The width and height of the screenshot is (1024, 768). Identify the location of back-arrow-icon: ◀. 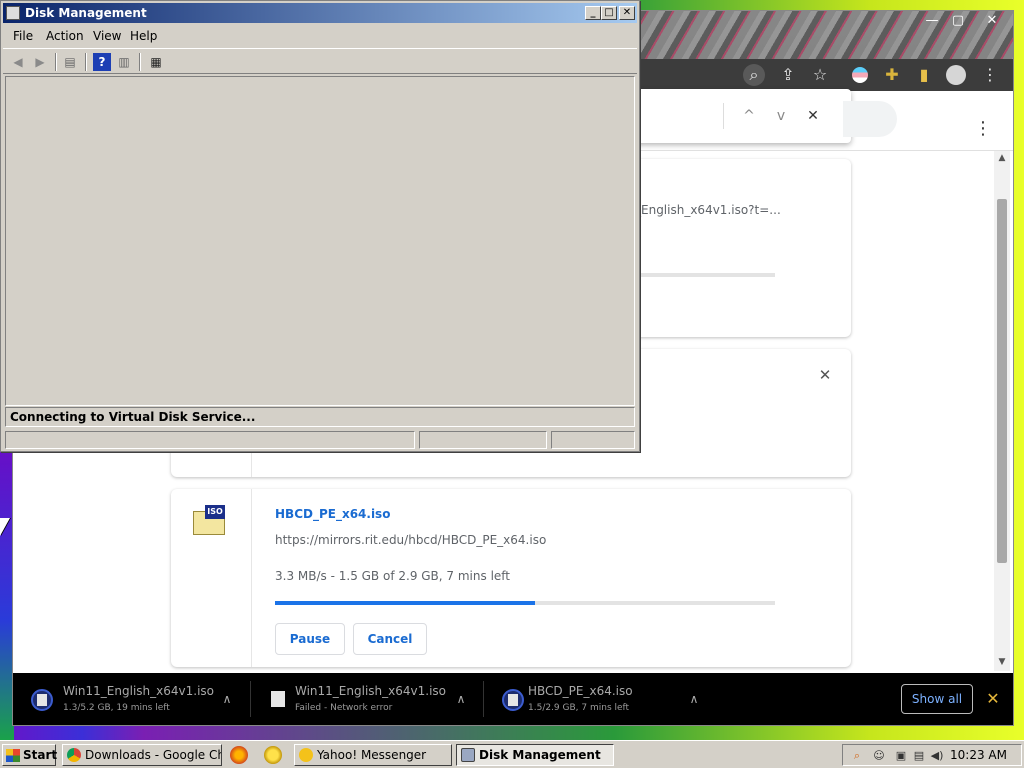
(18, 62).